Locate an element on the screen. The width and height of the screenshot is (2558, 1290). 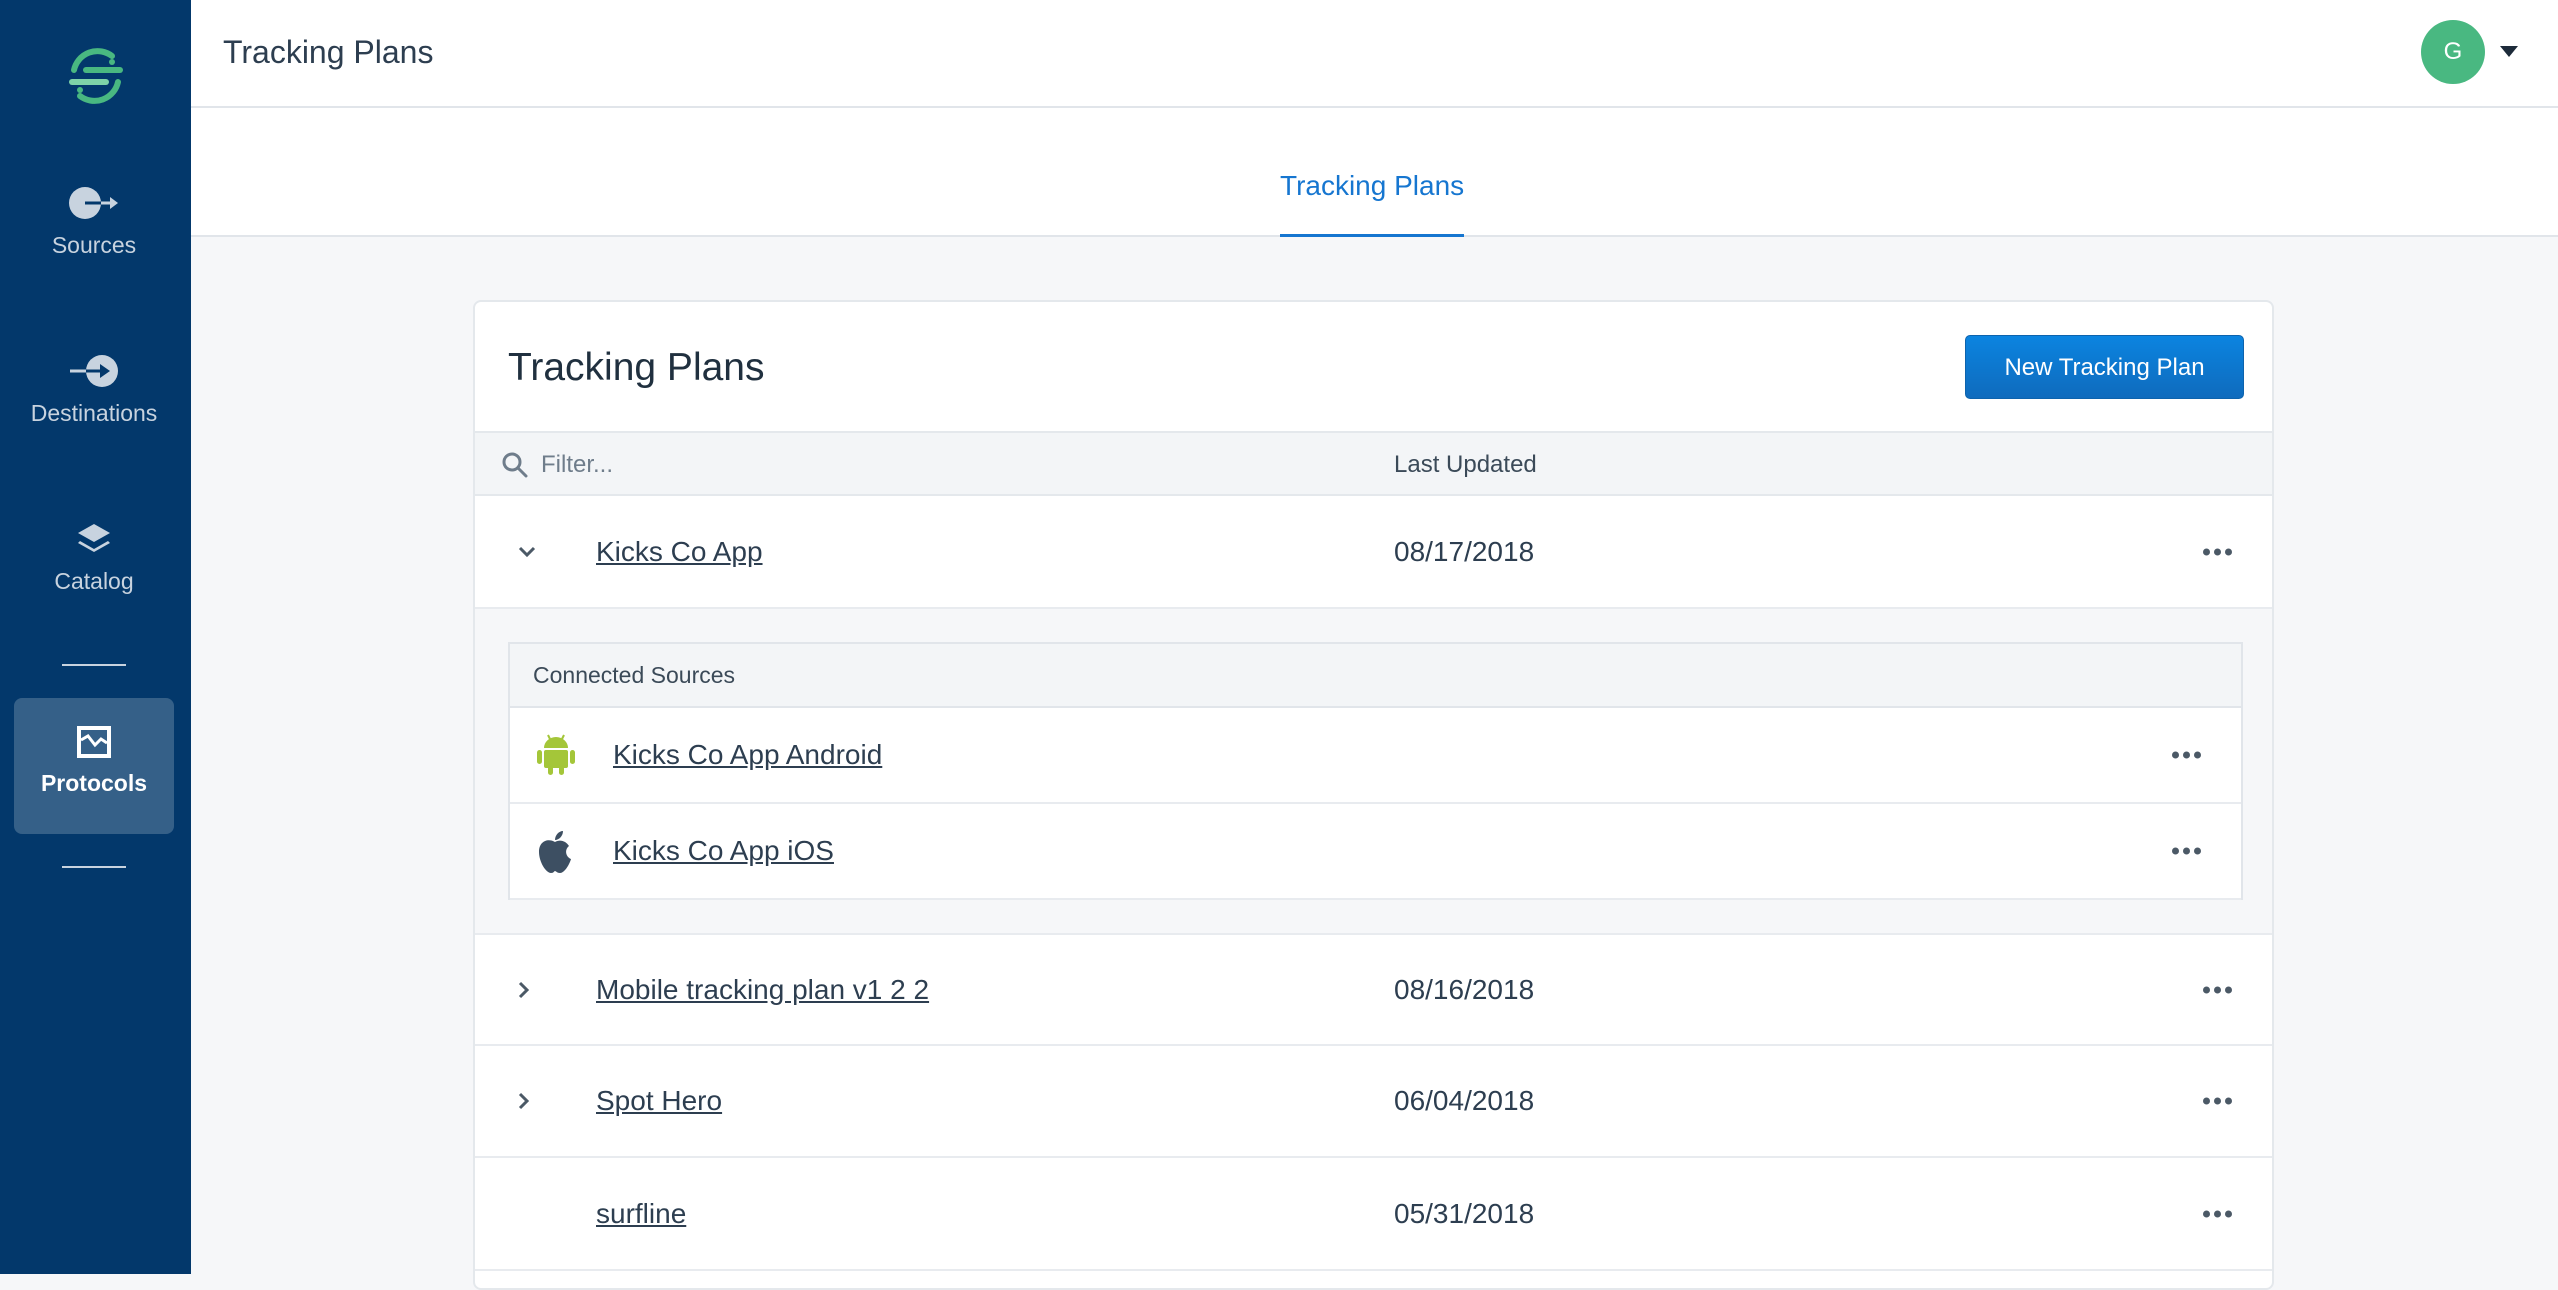
plan-link: surfline is located at coordinates (641, 1214).